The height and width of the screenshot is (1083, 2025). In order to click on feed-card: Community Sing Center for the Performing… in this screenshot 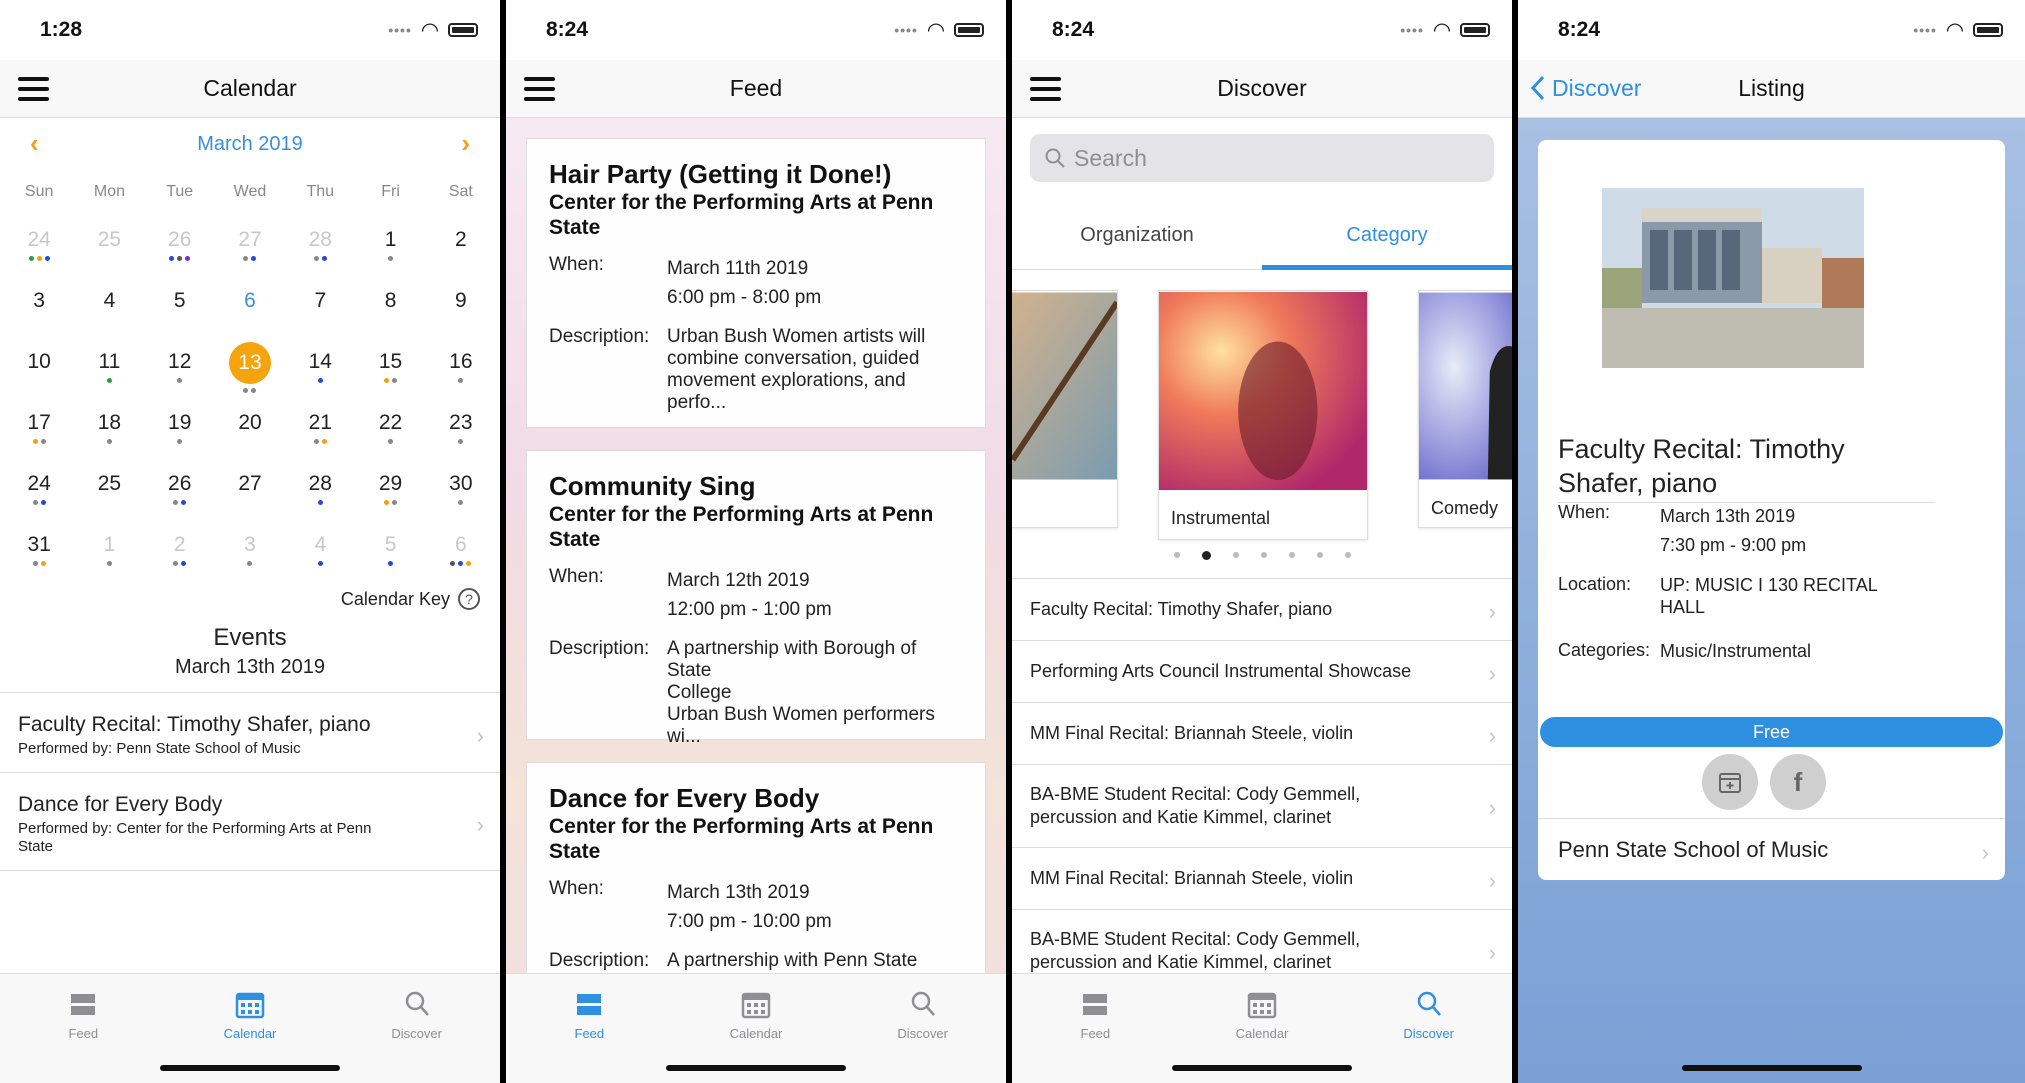, I will do `click(756, 598)`.